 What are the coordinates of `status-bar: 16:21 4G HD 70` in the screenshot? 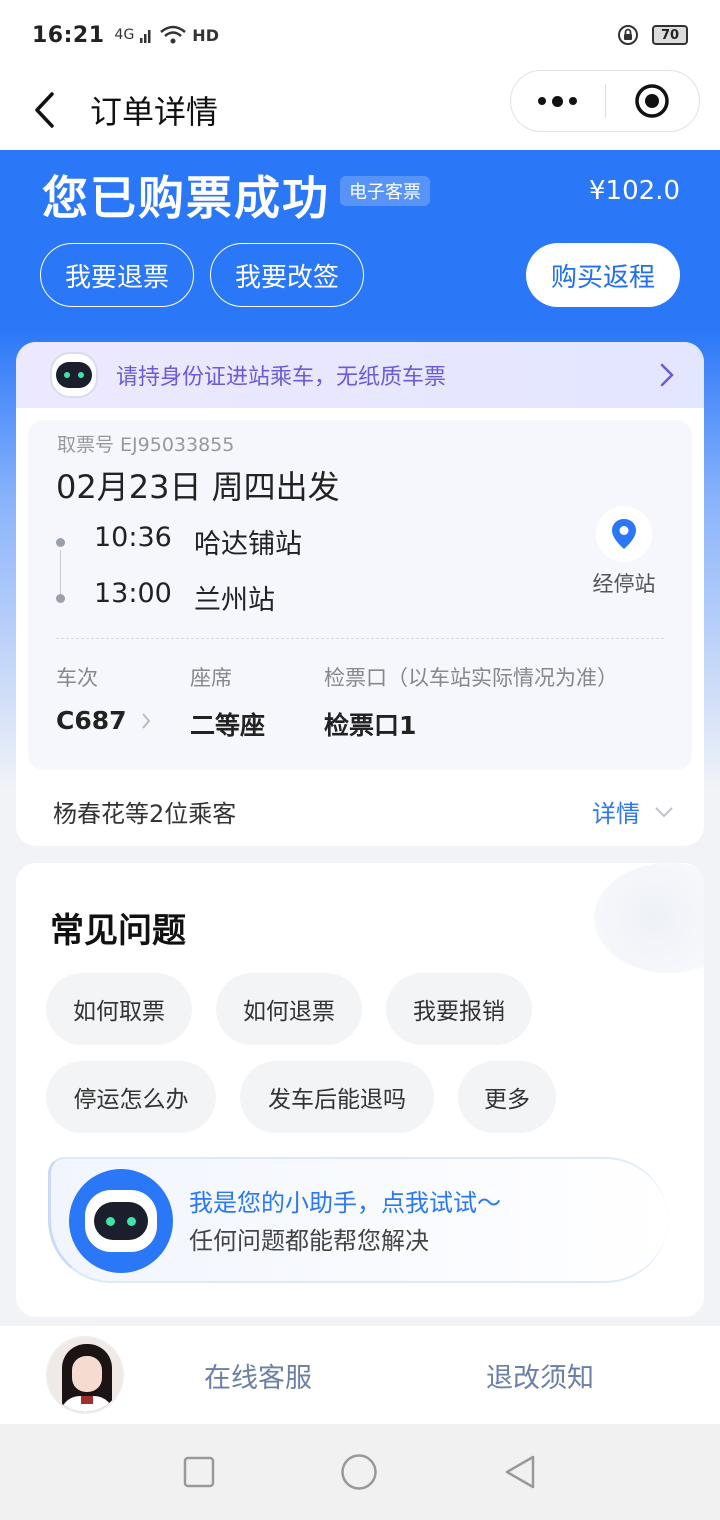 It's located at (360, 35).